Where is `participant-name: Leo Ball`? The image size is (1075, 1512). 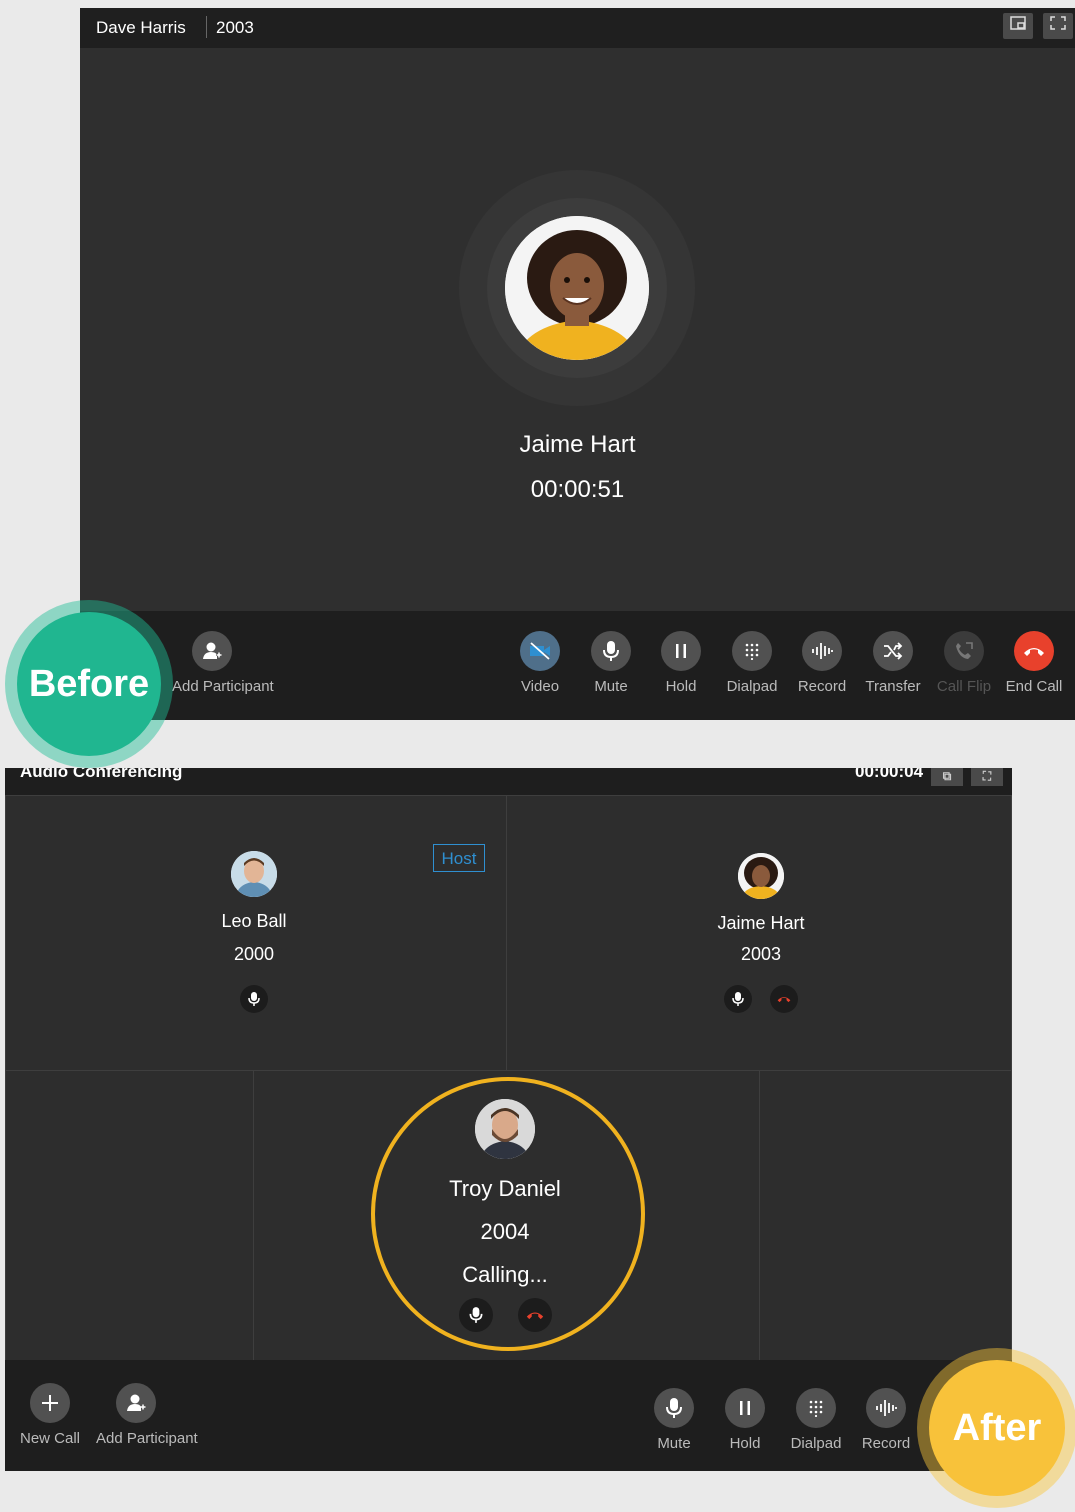 participant-name: Leo Ball is located at coordinates (254, 921).